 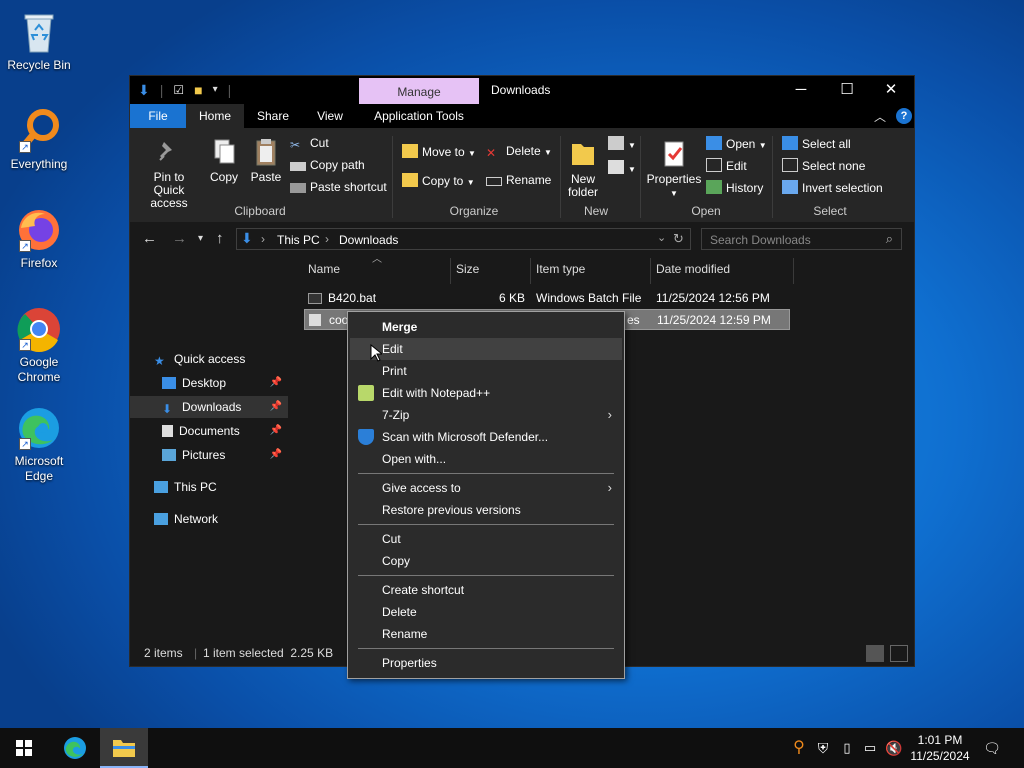 I want to click on breadcrumb-this-pc: This PC, so click(x=298, y=240).